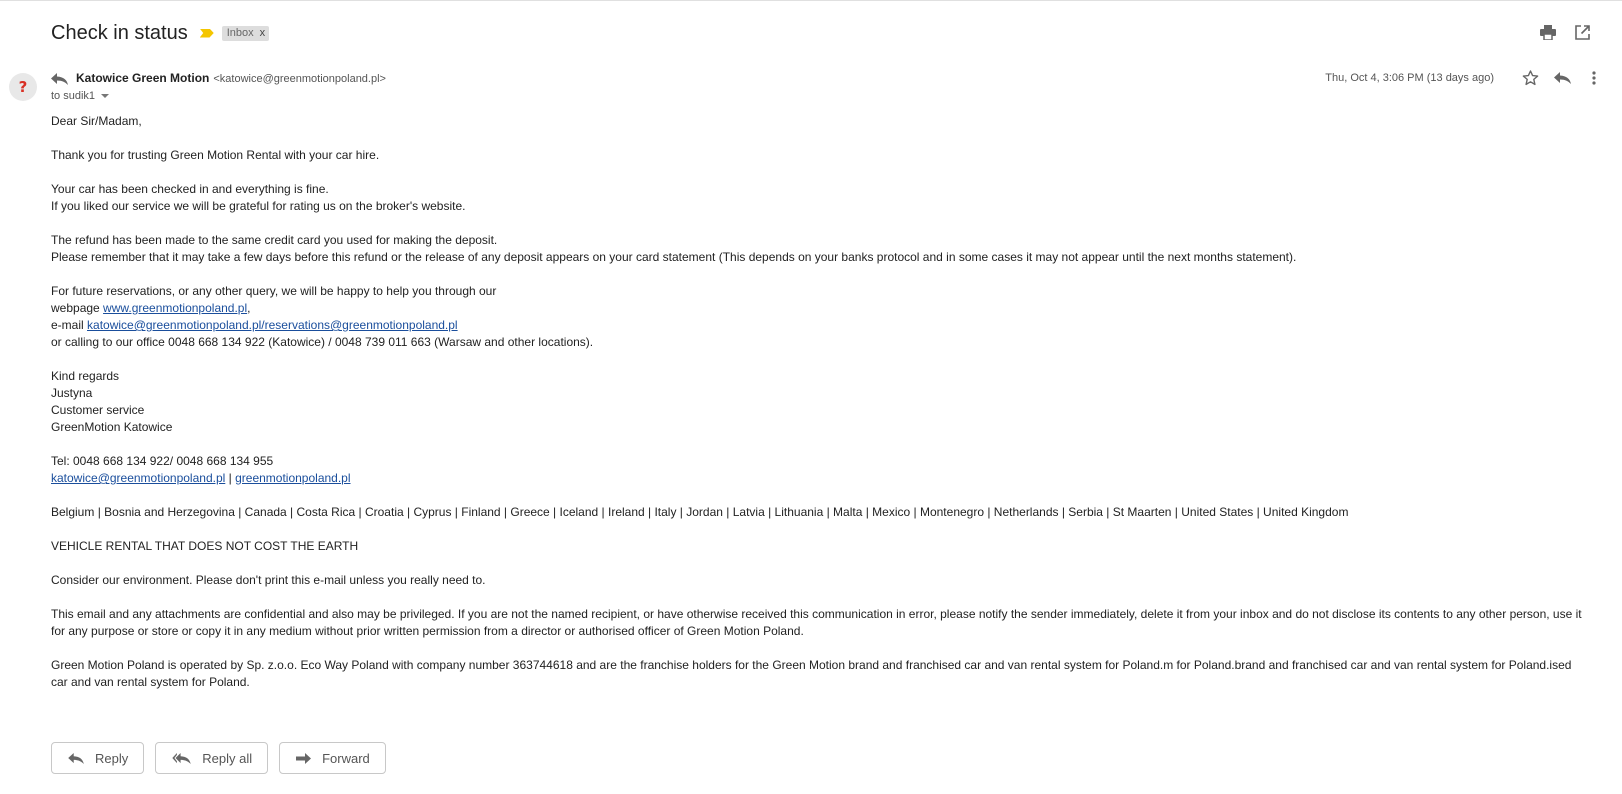  What do you see at coordinates (119, 32) in the screenshot?
I see `email-subject: Check in status` at bounding box center [119, 32].